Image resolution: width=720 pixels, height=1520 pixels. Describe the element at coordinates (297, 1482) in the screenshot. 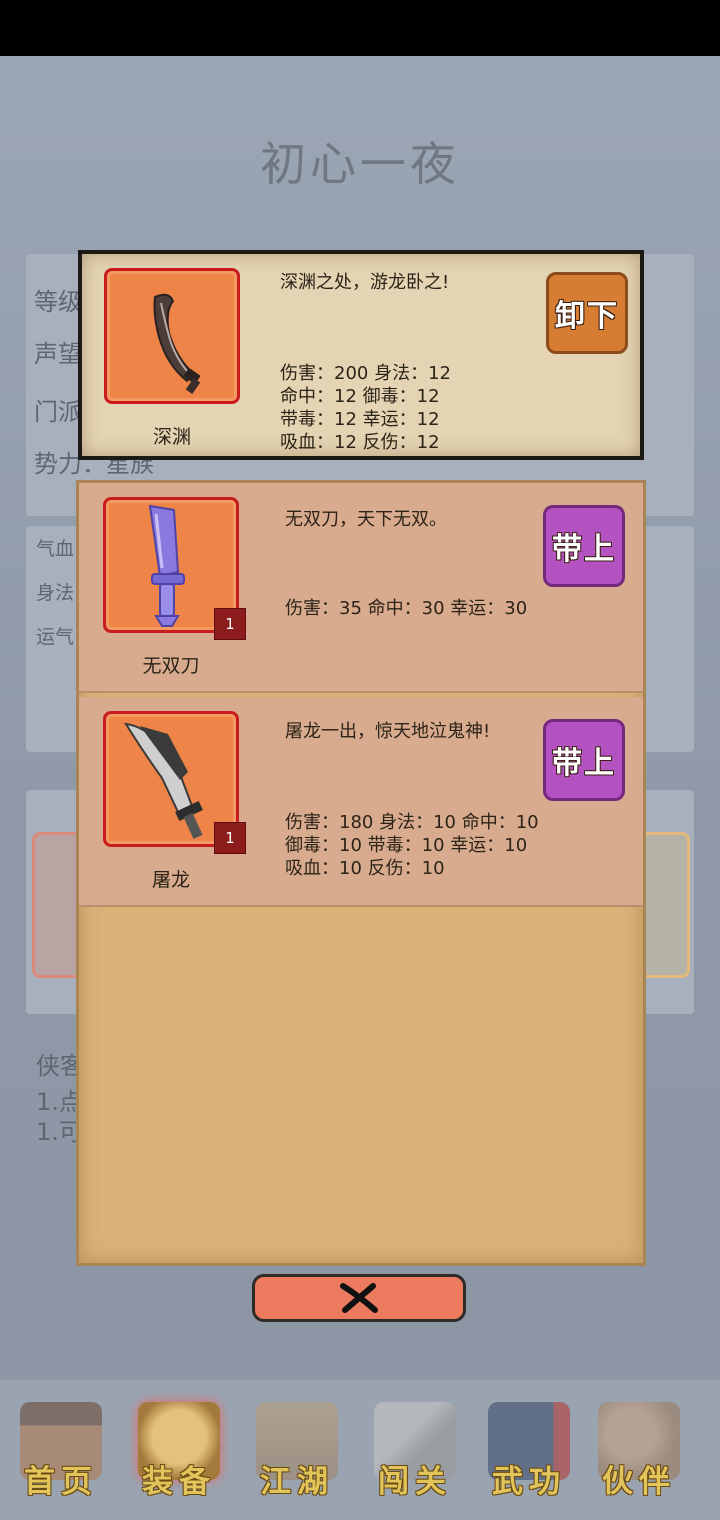

I see `nav-label: 江湖` at that location.